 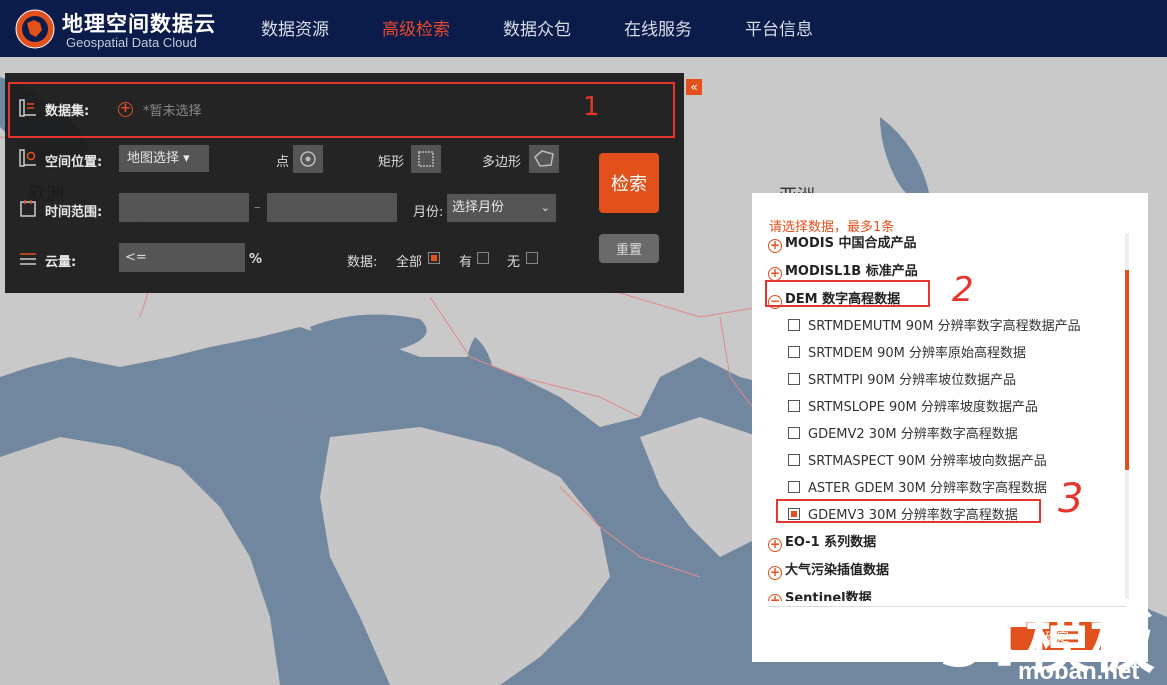 What do you see at coordinates (391, 162) in the screenshot?
I see `rect-label: 矩形` at bounding box center [391, 162].